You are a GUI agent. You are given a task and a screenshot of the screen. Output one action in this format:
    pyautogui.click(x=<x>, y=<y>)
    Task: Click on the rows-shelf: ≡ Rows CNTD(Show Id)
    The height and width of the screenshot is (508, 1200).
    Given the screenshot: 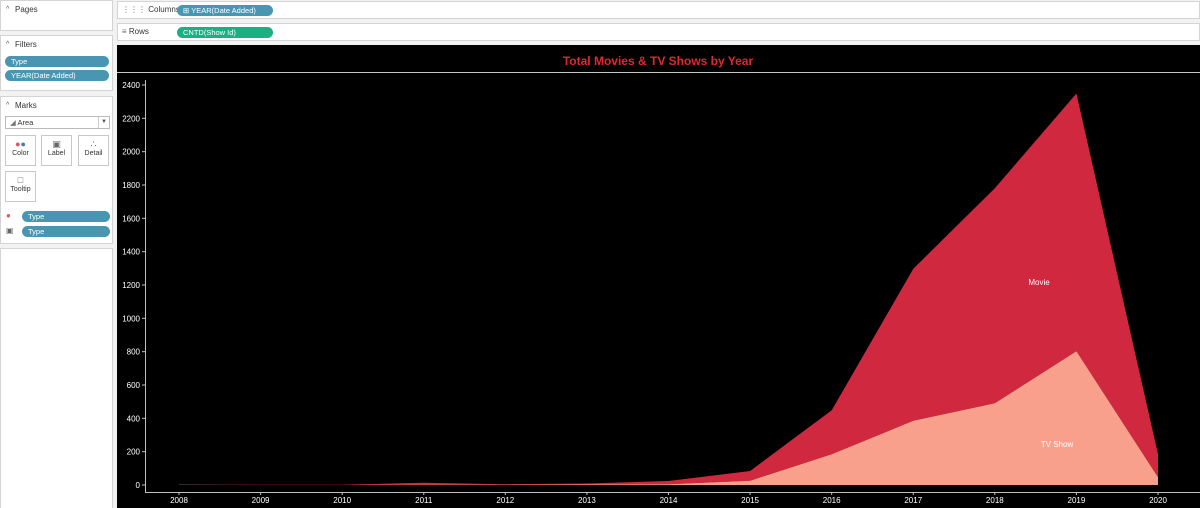 What is the action you would take?
    pyautogui.click(x=658, y=32)
    